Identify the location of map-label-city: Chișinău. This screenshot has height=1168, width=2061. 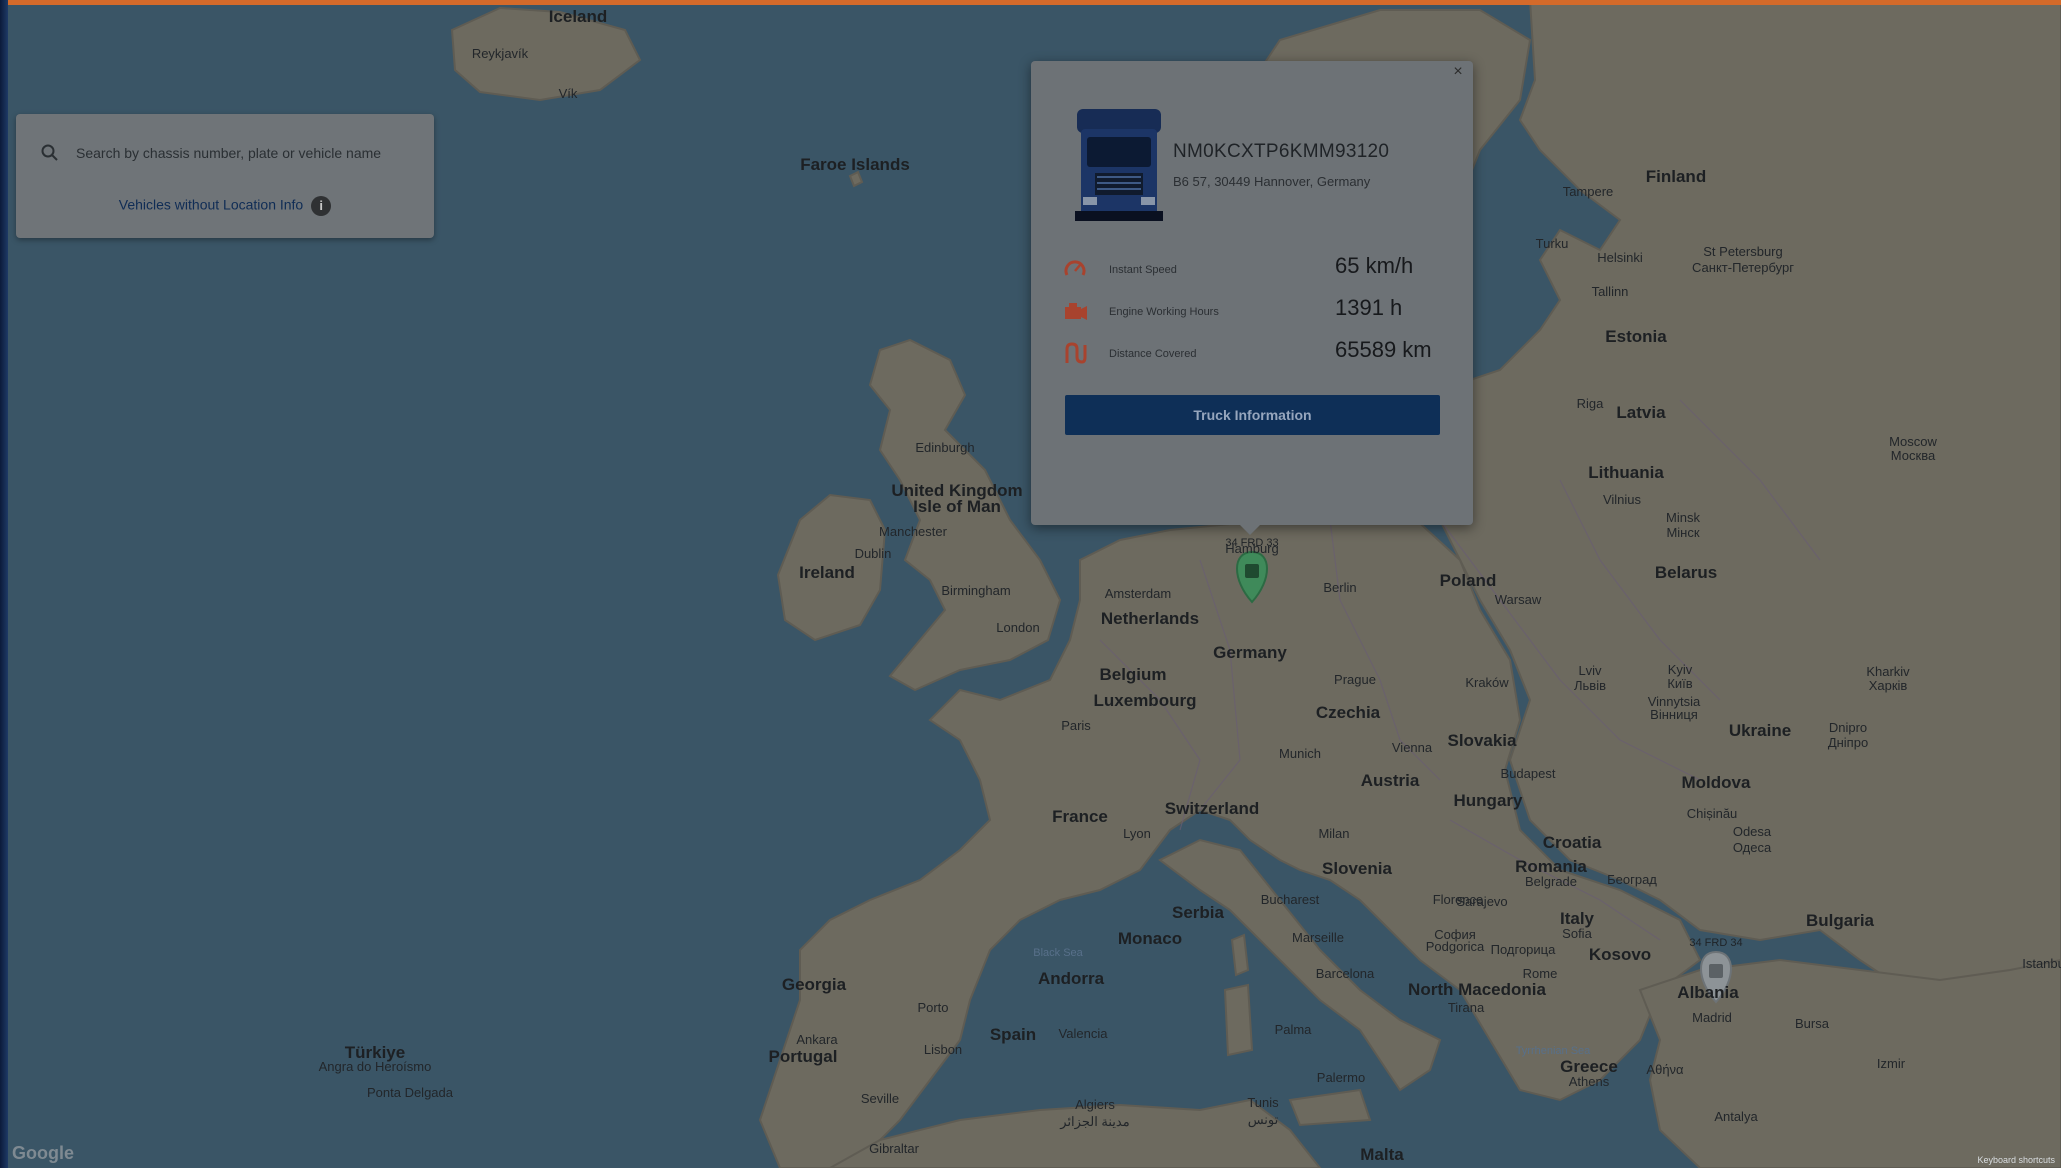
(1712, 813).